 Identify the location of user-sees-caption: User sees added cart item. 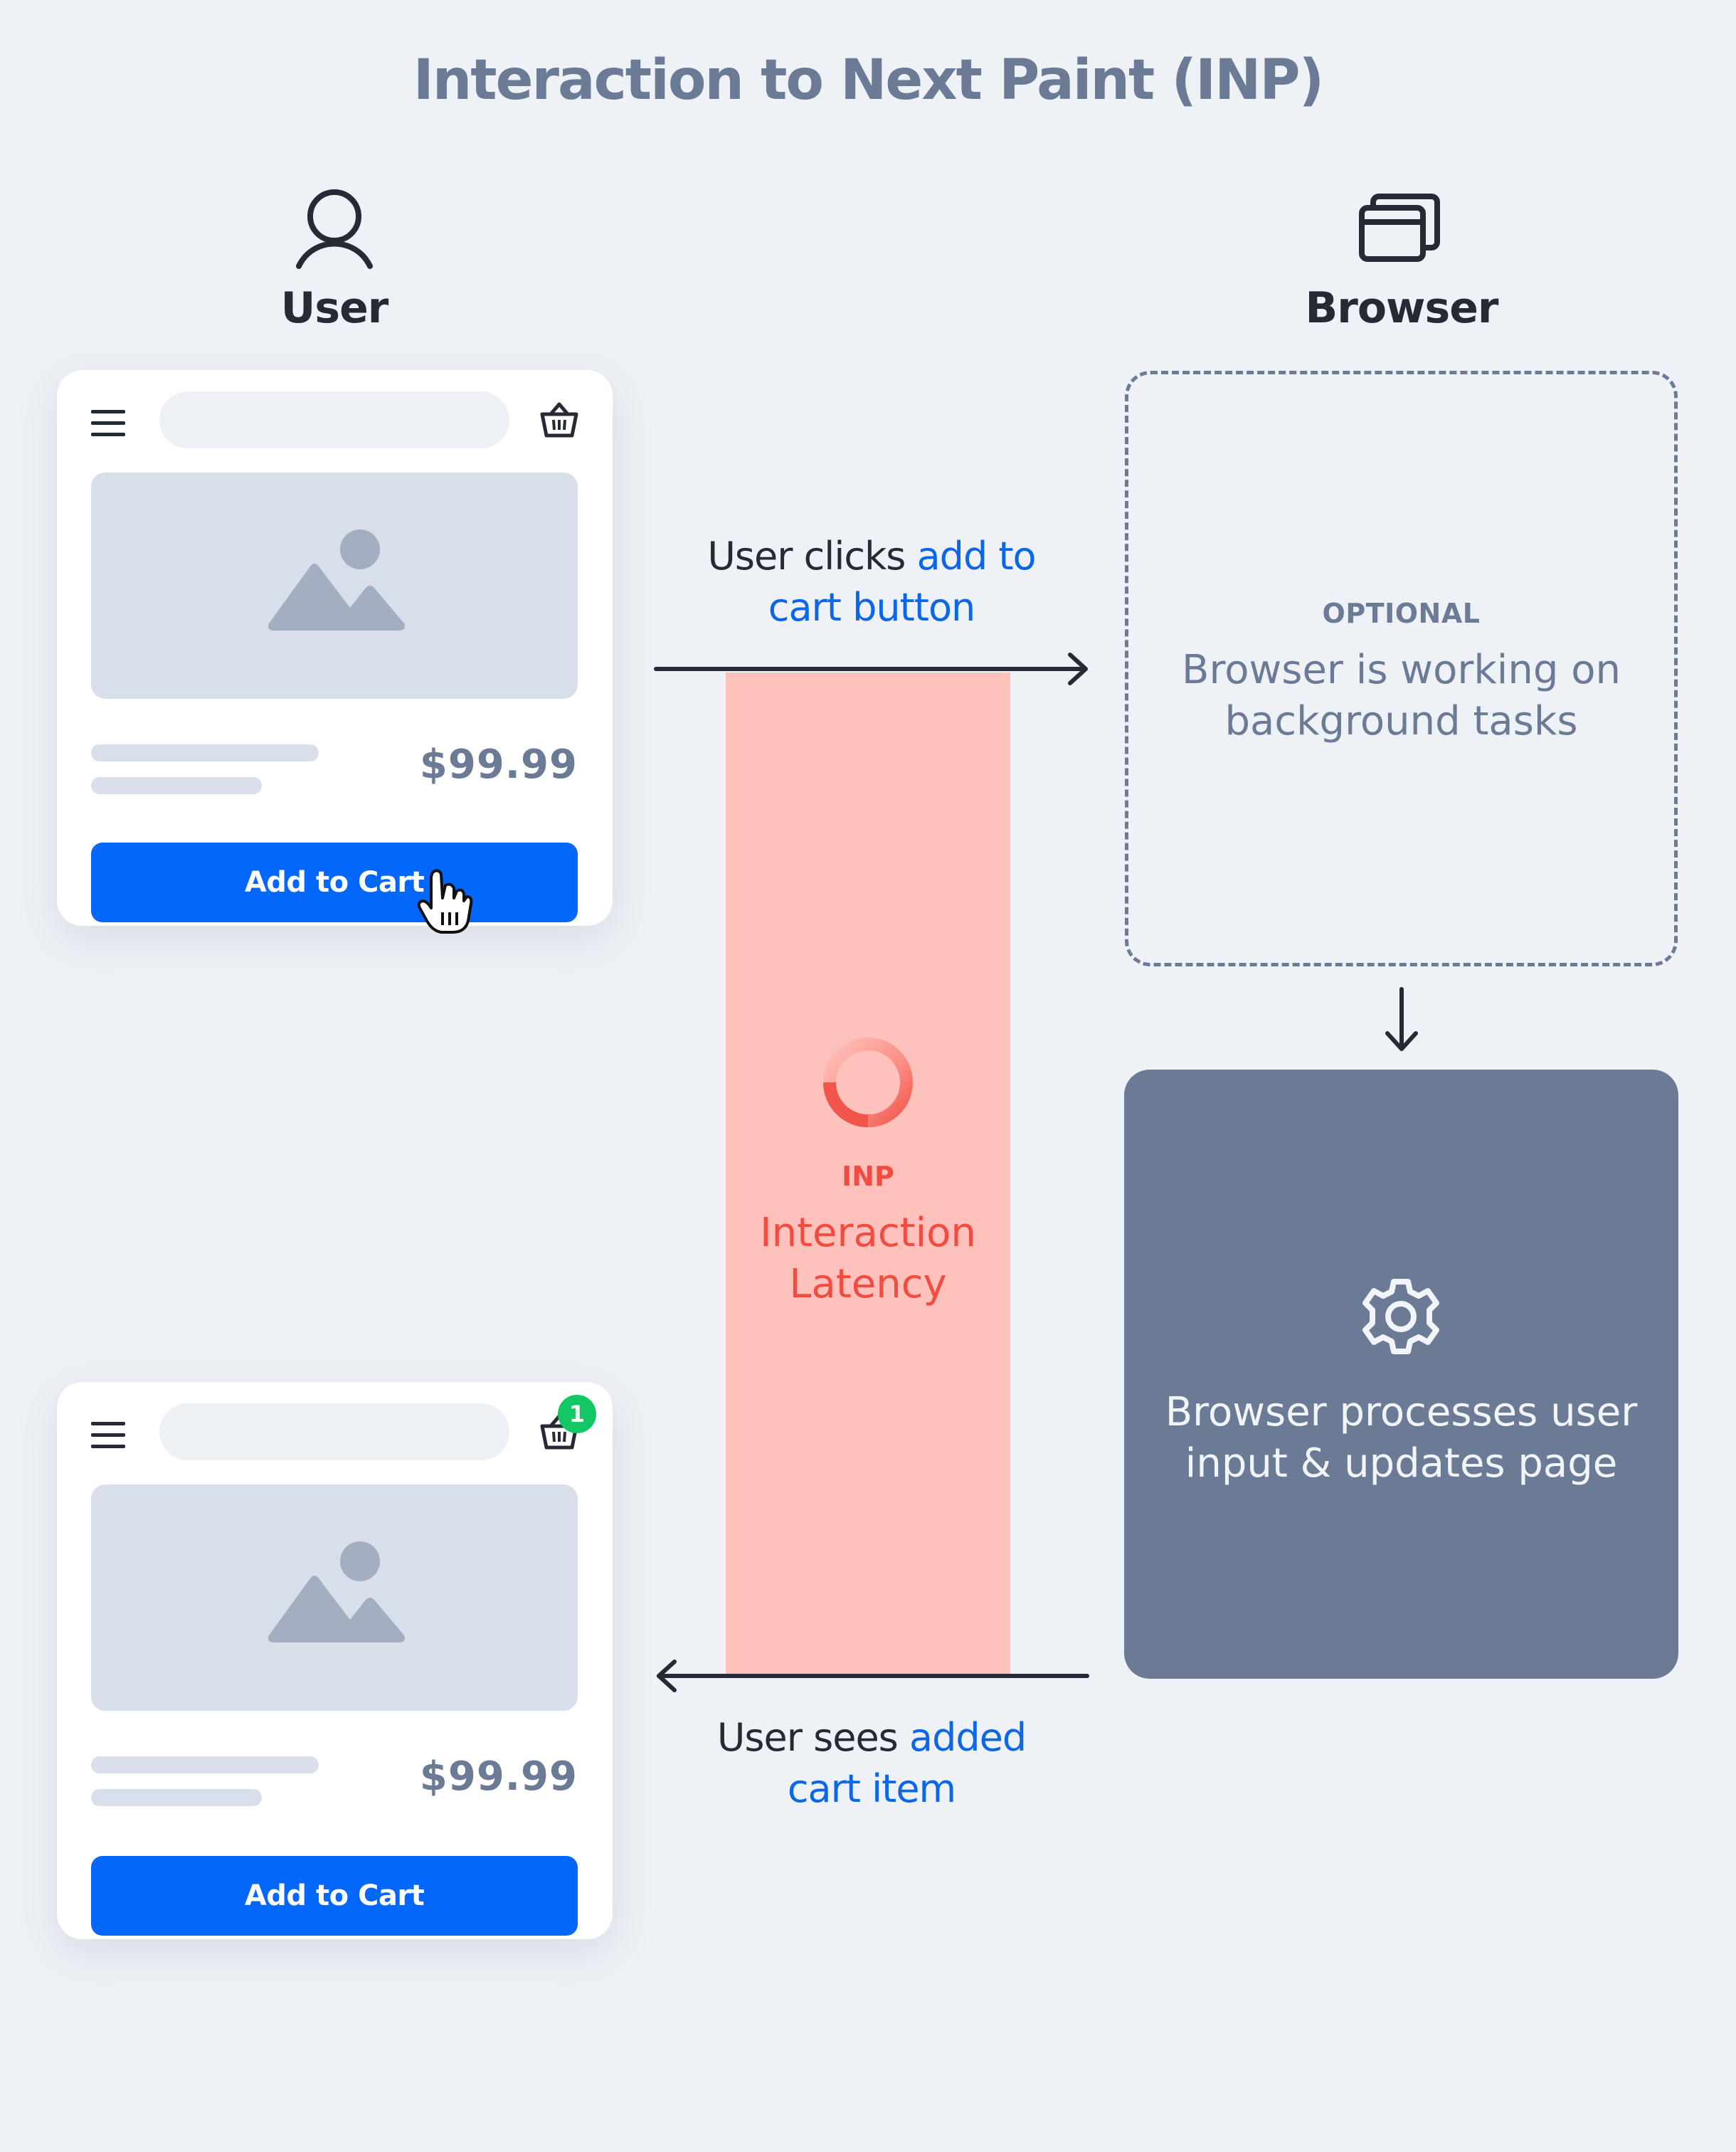
(872, 1763).